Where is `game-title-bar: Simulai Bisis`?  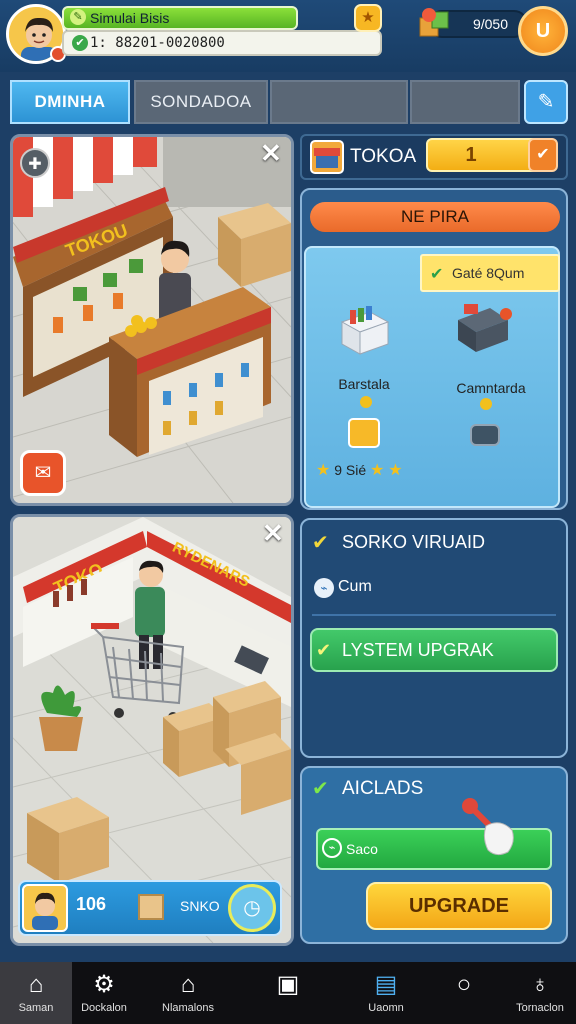 game-title-bar: Simulai Bisis is located at coordinates (180, 18).